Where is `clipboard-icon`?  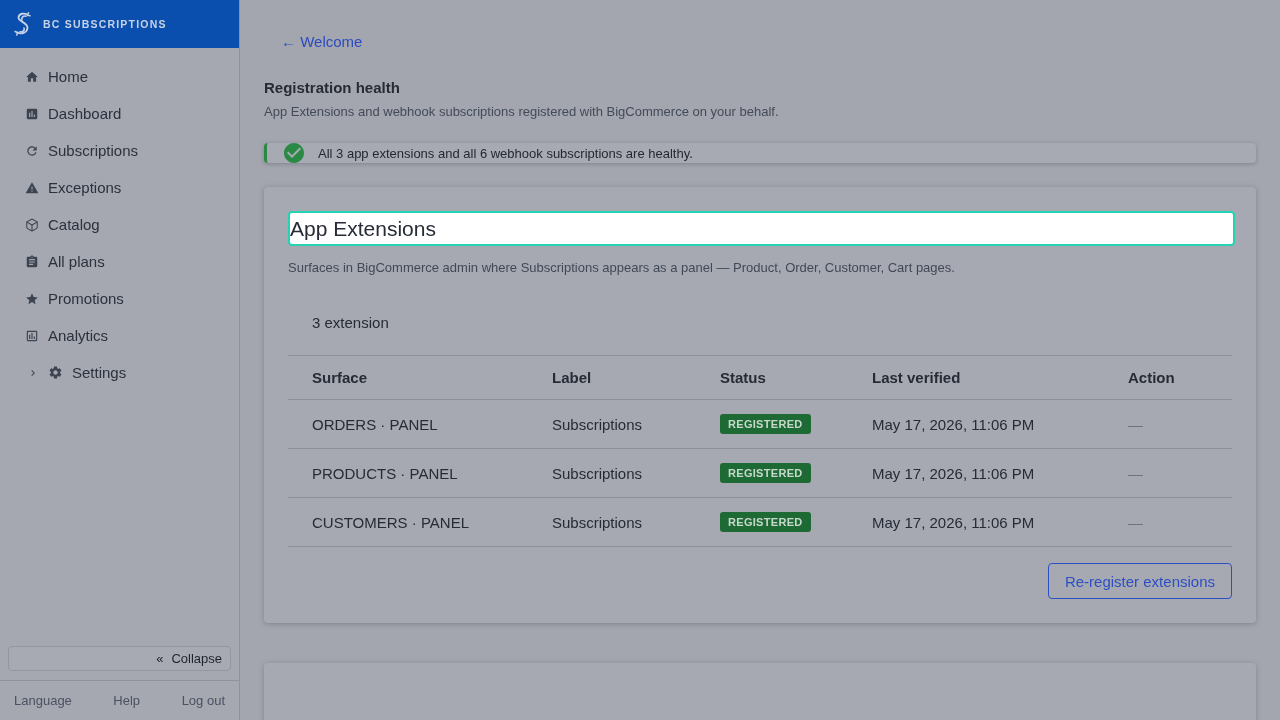 clipboard-icon is located at coordinates (32, 261).